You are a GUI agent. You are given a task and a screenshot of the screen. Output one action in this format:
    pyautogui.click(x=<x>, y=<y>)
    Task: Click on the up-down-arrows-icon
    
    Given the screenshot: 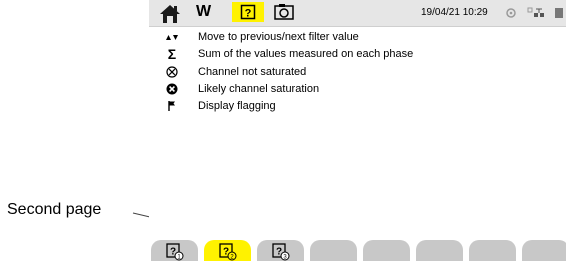 What is the action you would take?
    pyautogui.click(x=172, y=37)
    